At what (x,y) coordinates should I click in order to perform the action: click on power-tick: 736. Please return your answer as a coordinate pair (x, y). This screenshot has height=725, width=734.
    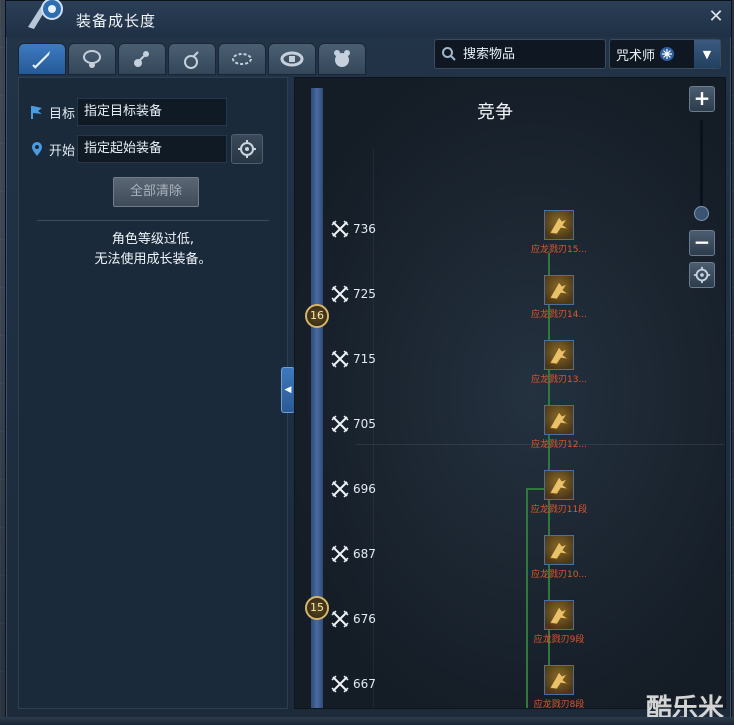
    Looking at the image, I should click on (353, 229).